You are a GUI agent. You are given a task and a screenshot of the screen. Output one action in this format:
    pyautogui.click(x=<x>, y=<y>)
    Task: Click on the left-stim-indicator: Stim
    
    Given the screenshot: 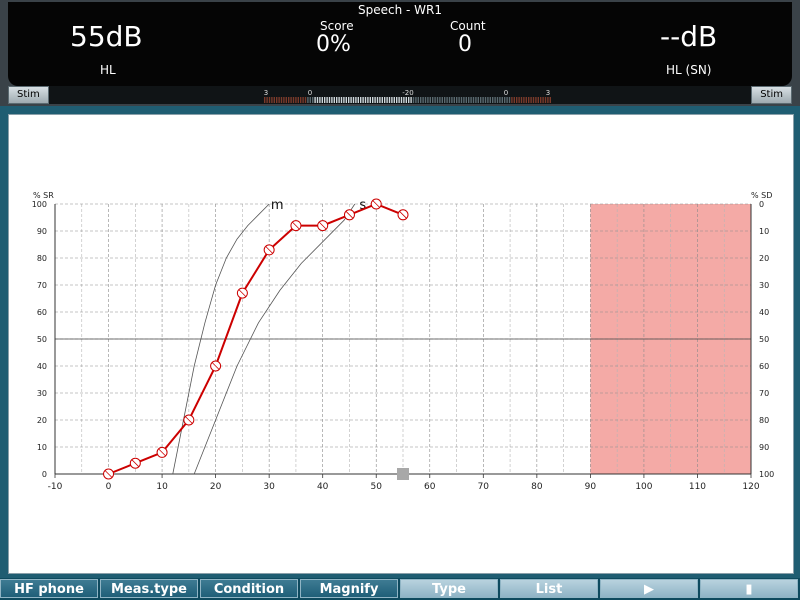 What is the action you would take?
    pyautogui.click(x=28, y=95)
    